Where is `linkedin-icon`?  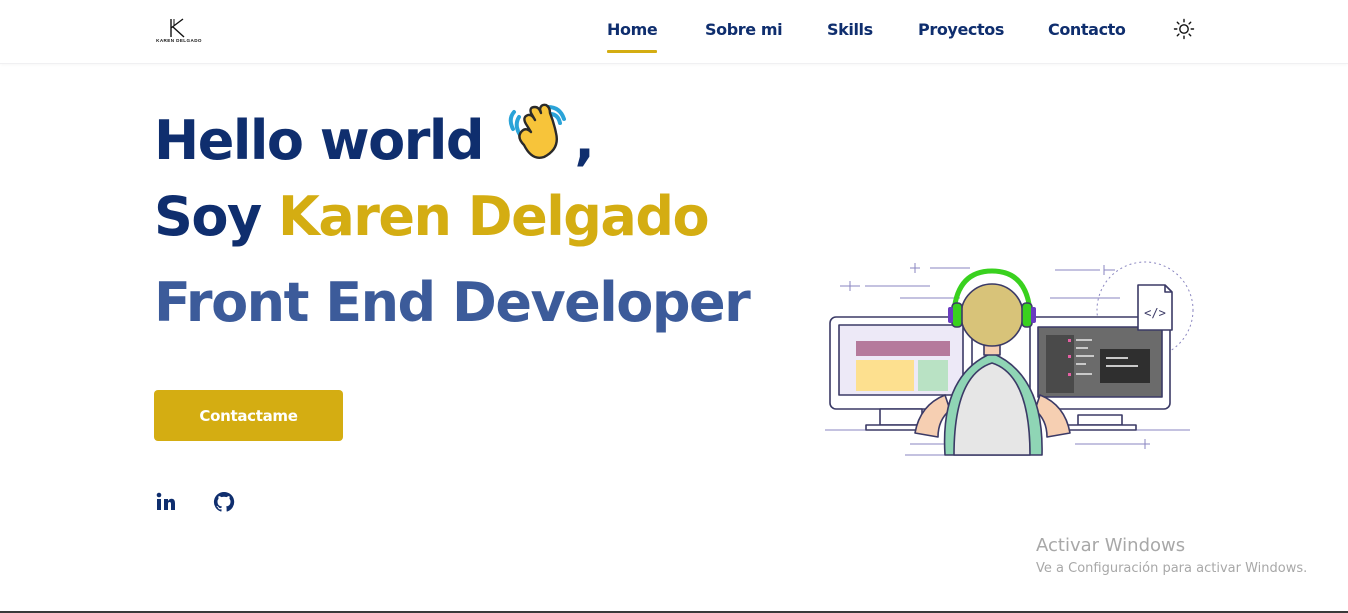
linkedin-icon is located at coordinates (165, 501).